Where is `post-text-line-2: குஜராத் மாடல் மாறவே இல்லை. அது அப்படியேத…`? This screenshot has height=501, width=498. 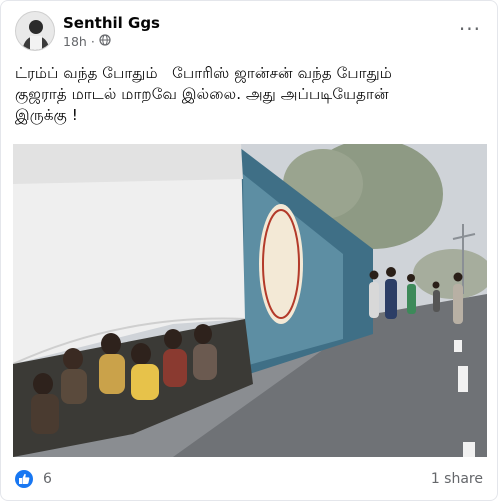 post-text-line-2: குஜராத் மாடல் மாறவே இல்லை. அது அப்படியேத… is located at coordinates (202, 94).